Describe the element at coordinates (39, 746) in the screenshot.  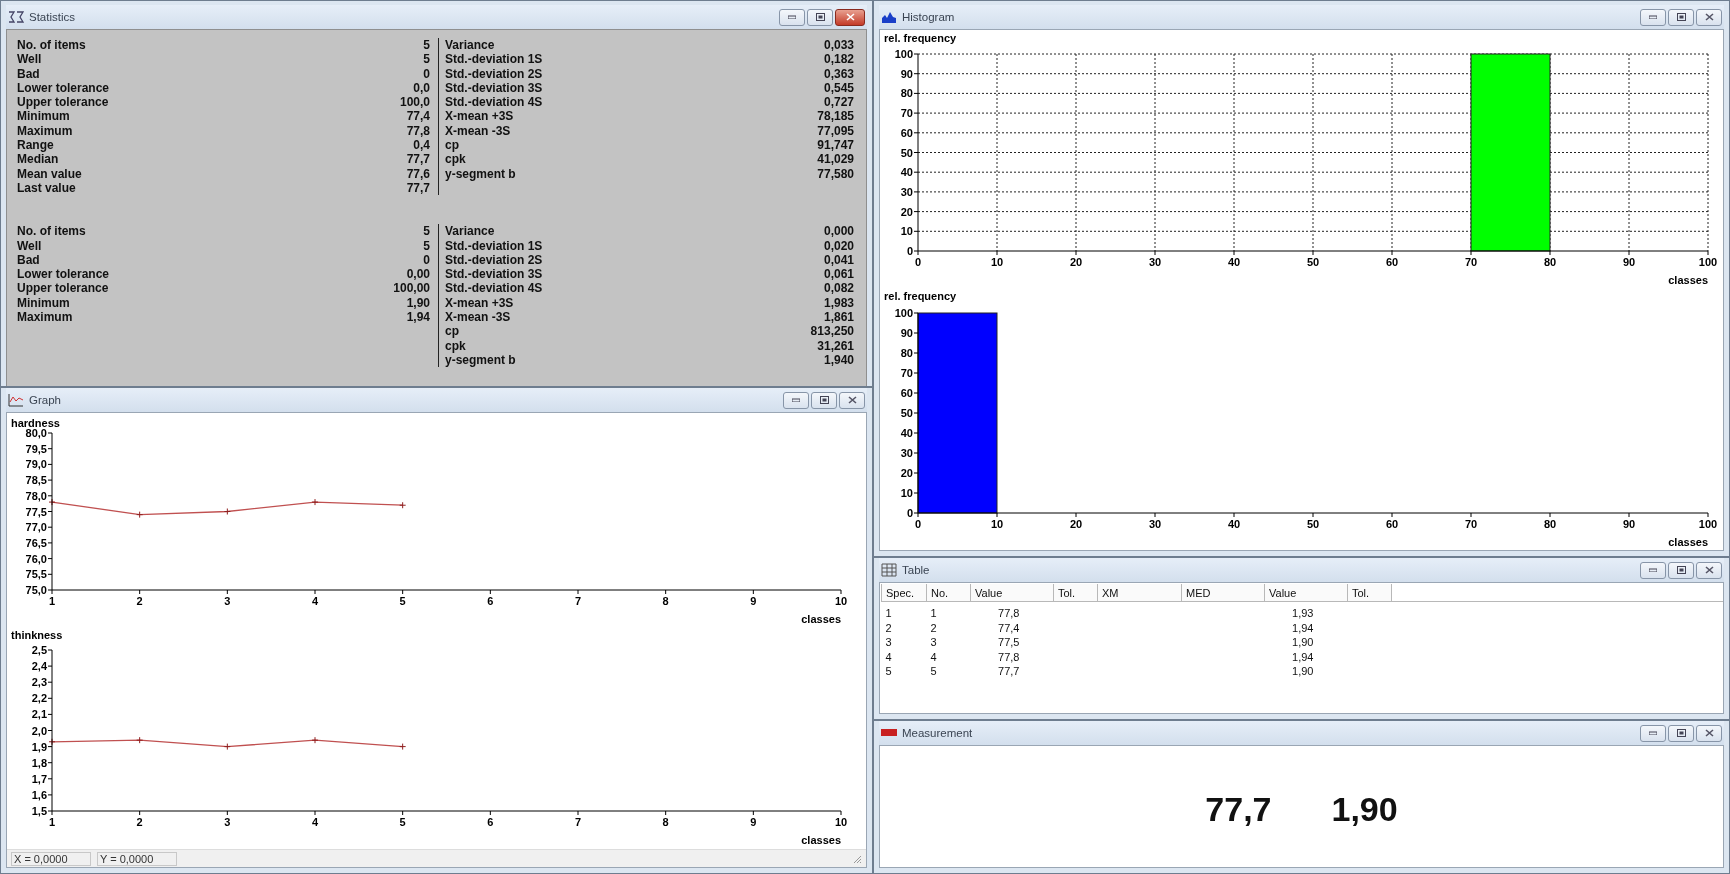
I see `tick-label: 1,9` at that location.